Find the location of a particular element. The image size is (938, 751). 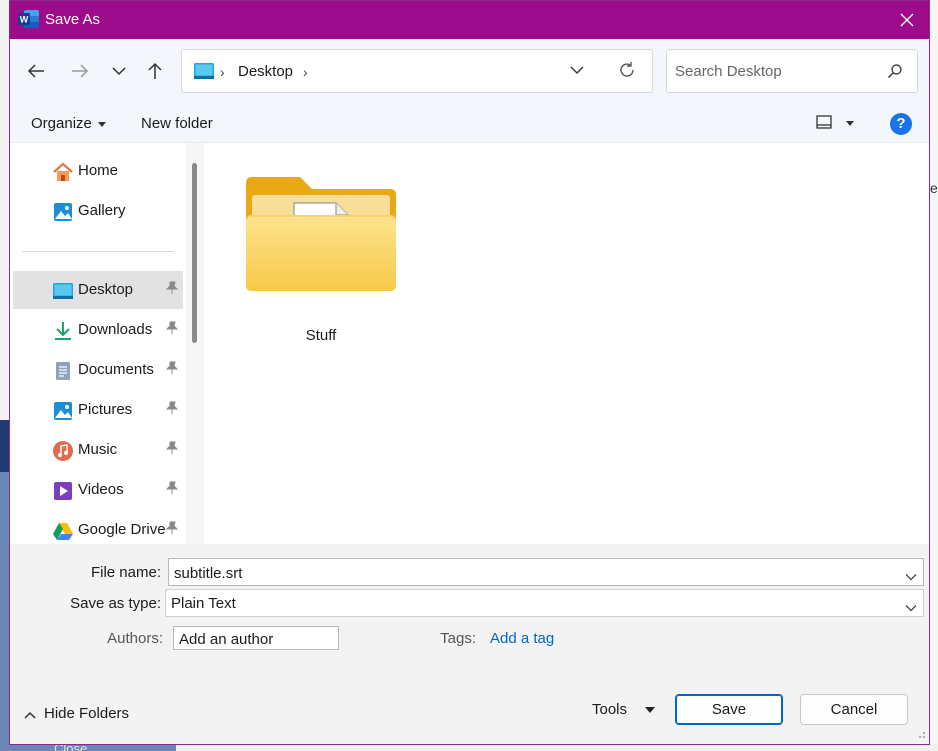

view-options-button is located at coordinates (824, 124).